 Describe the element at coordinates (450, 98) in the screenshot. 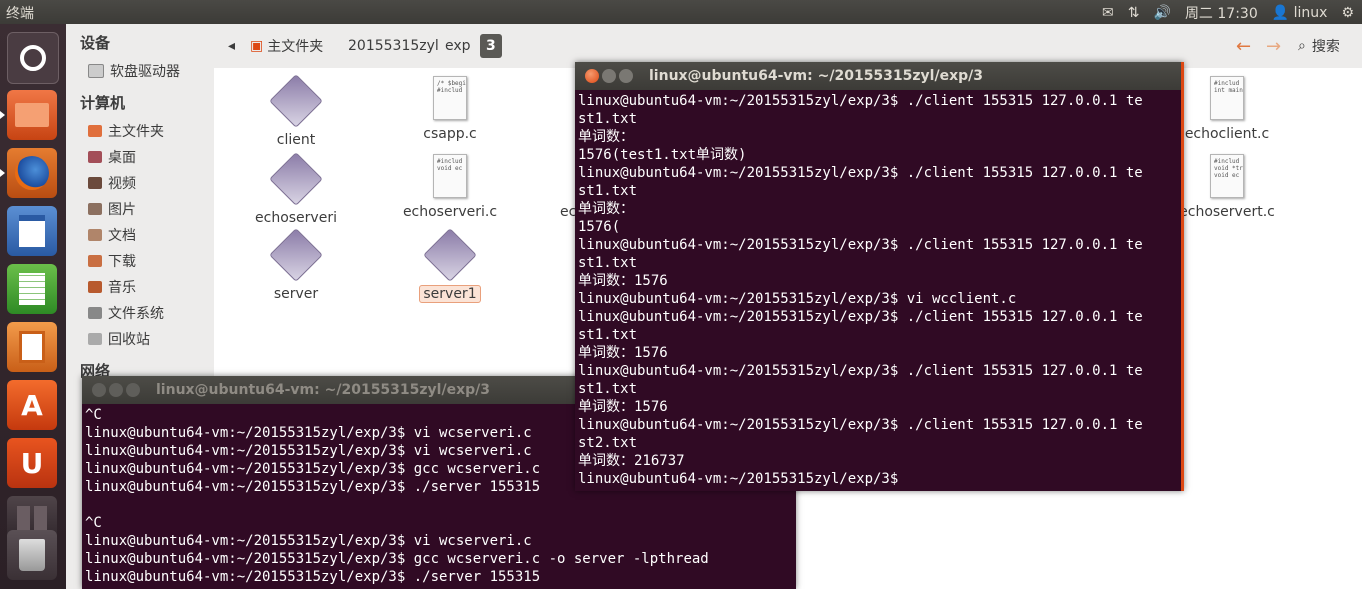

I see `file-preview: /* $begi #includ` at that location.